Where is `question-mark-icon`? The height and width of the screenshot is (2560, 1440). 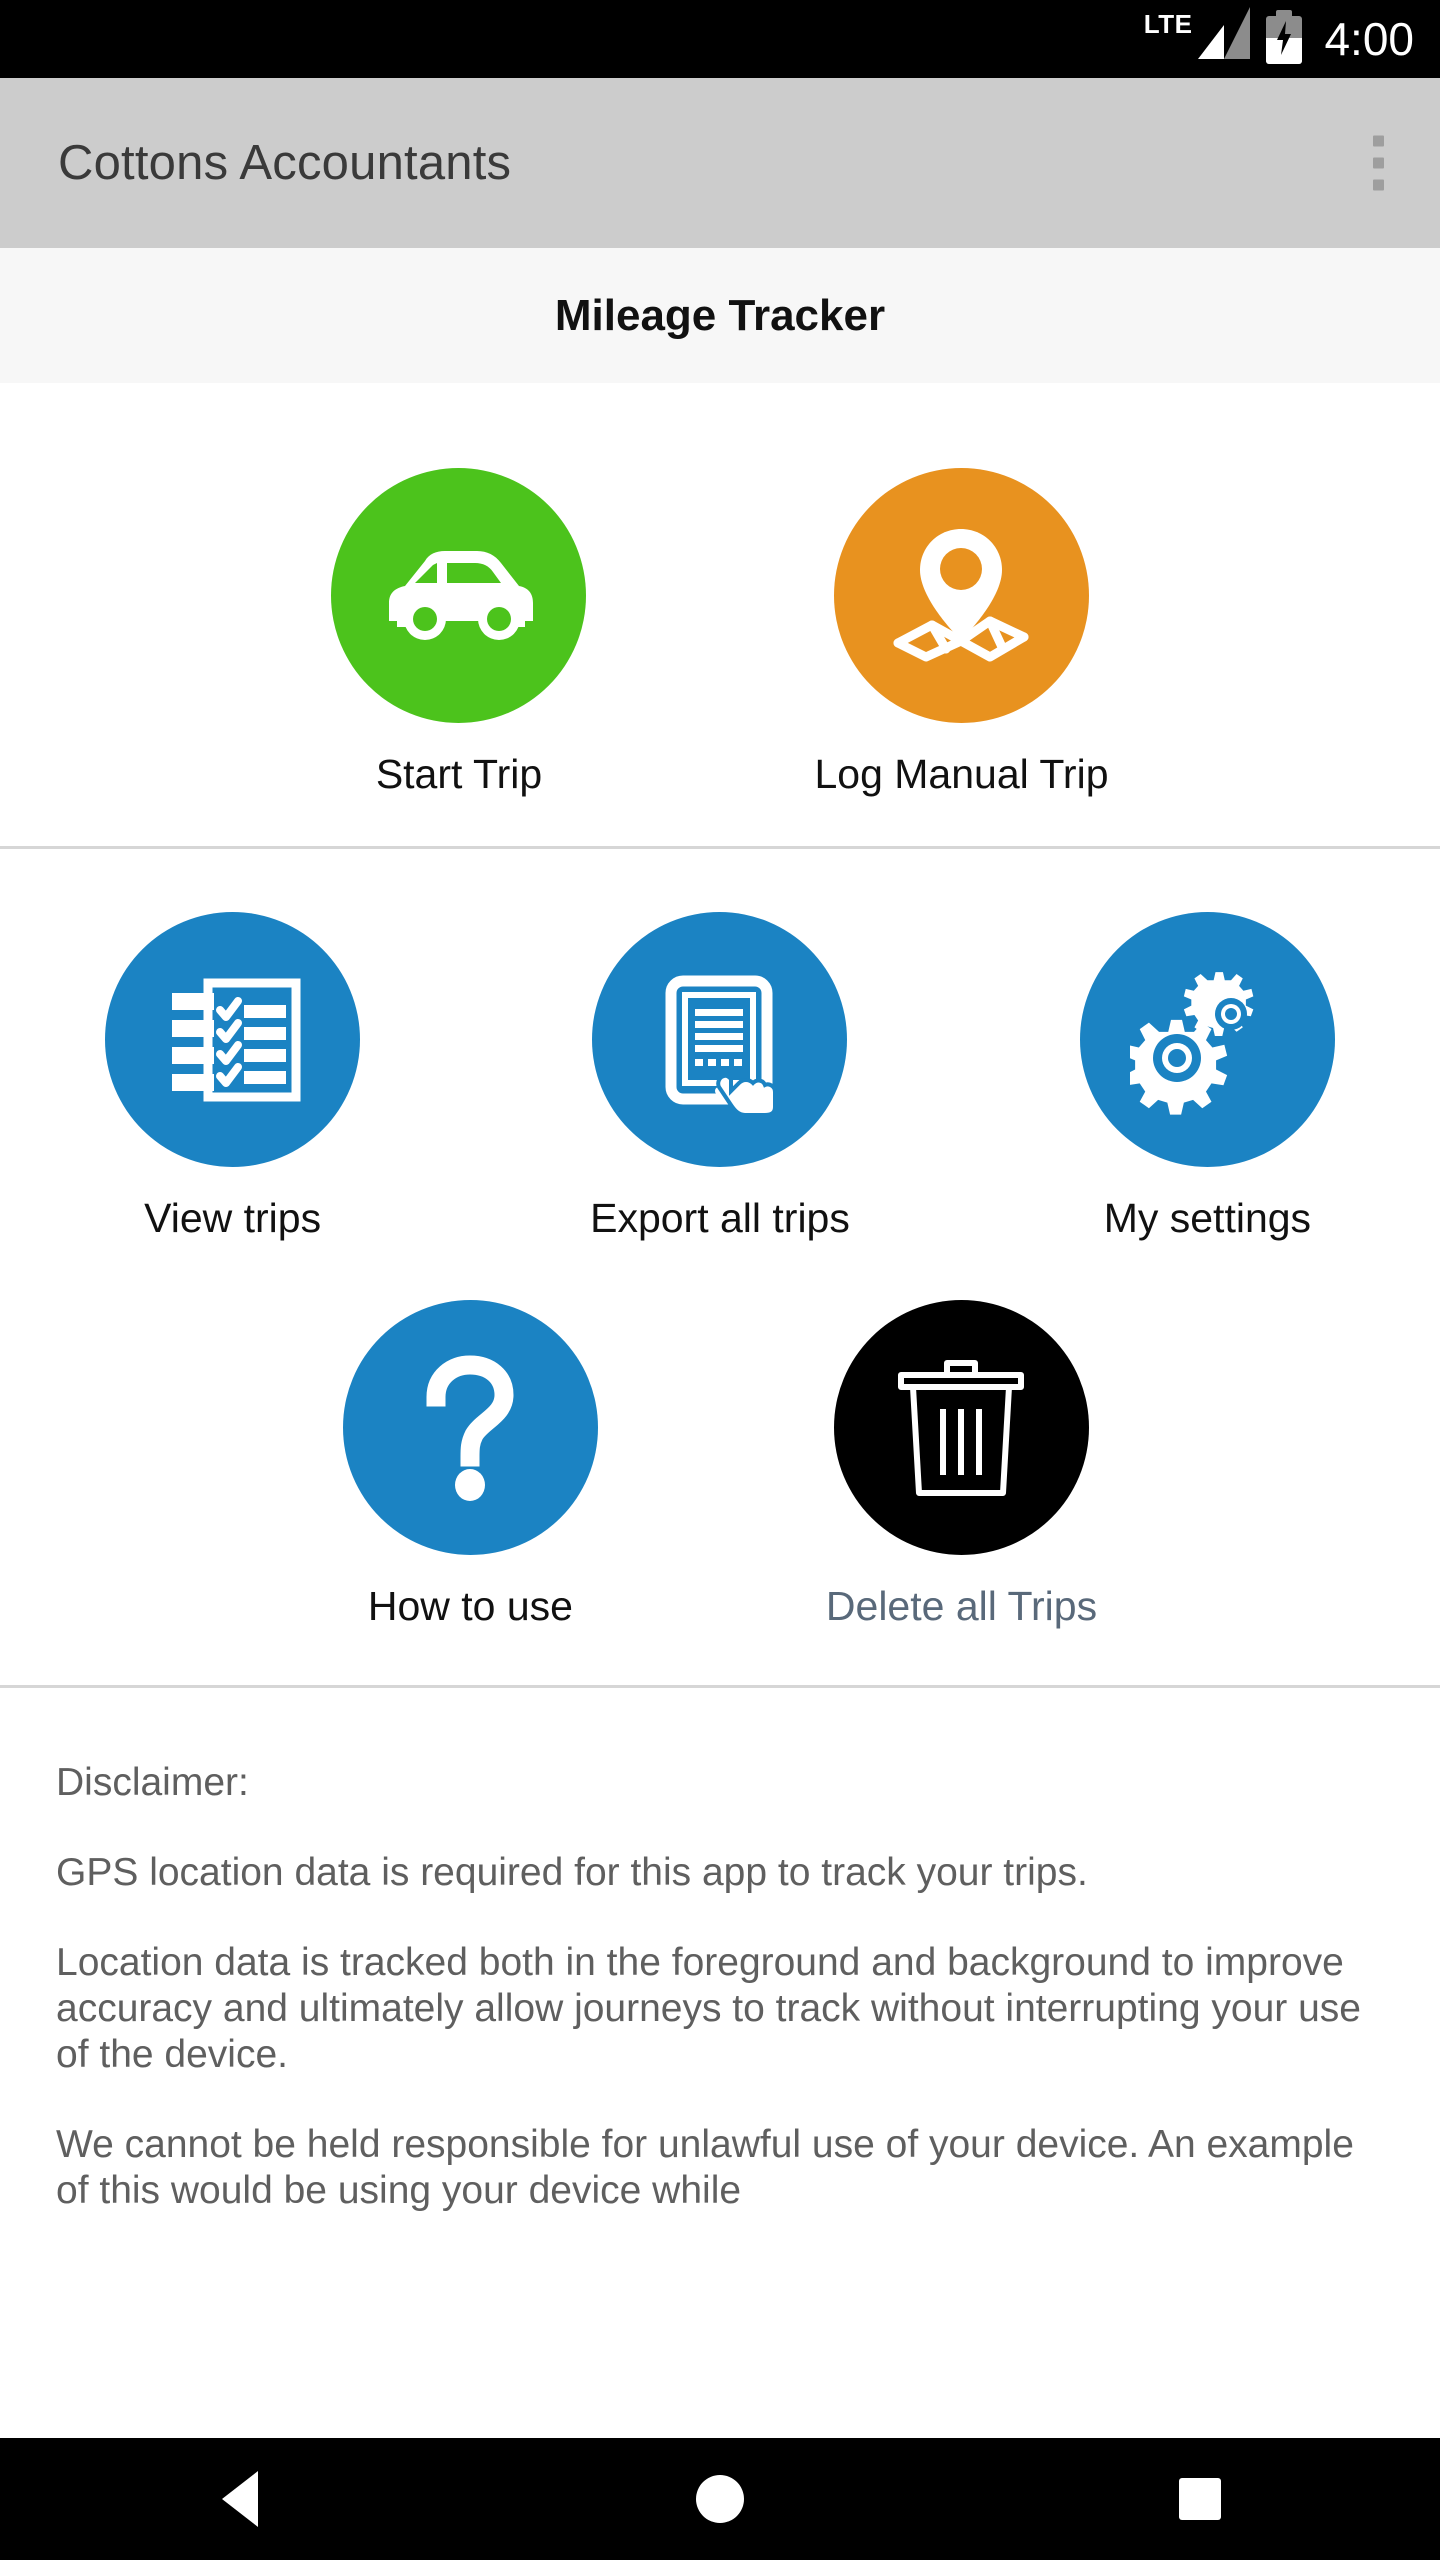 question-mark-icon is located at coordinates (470, 1427).